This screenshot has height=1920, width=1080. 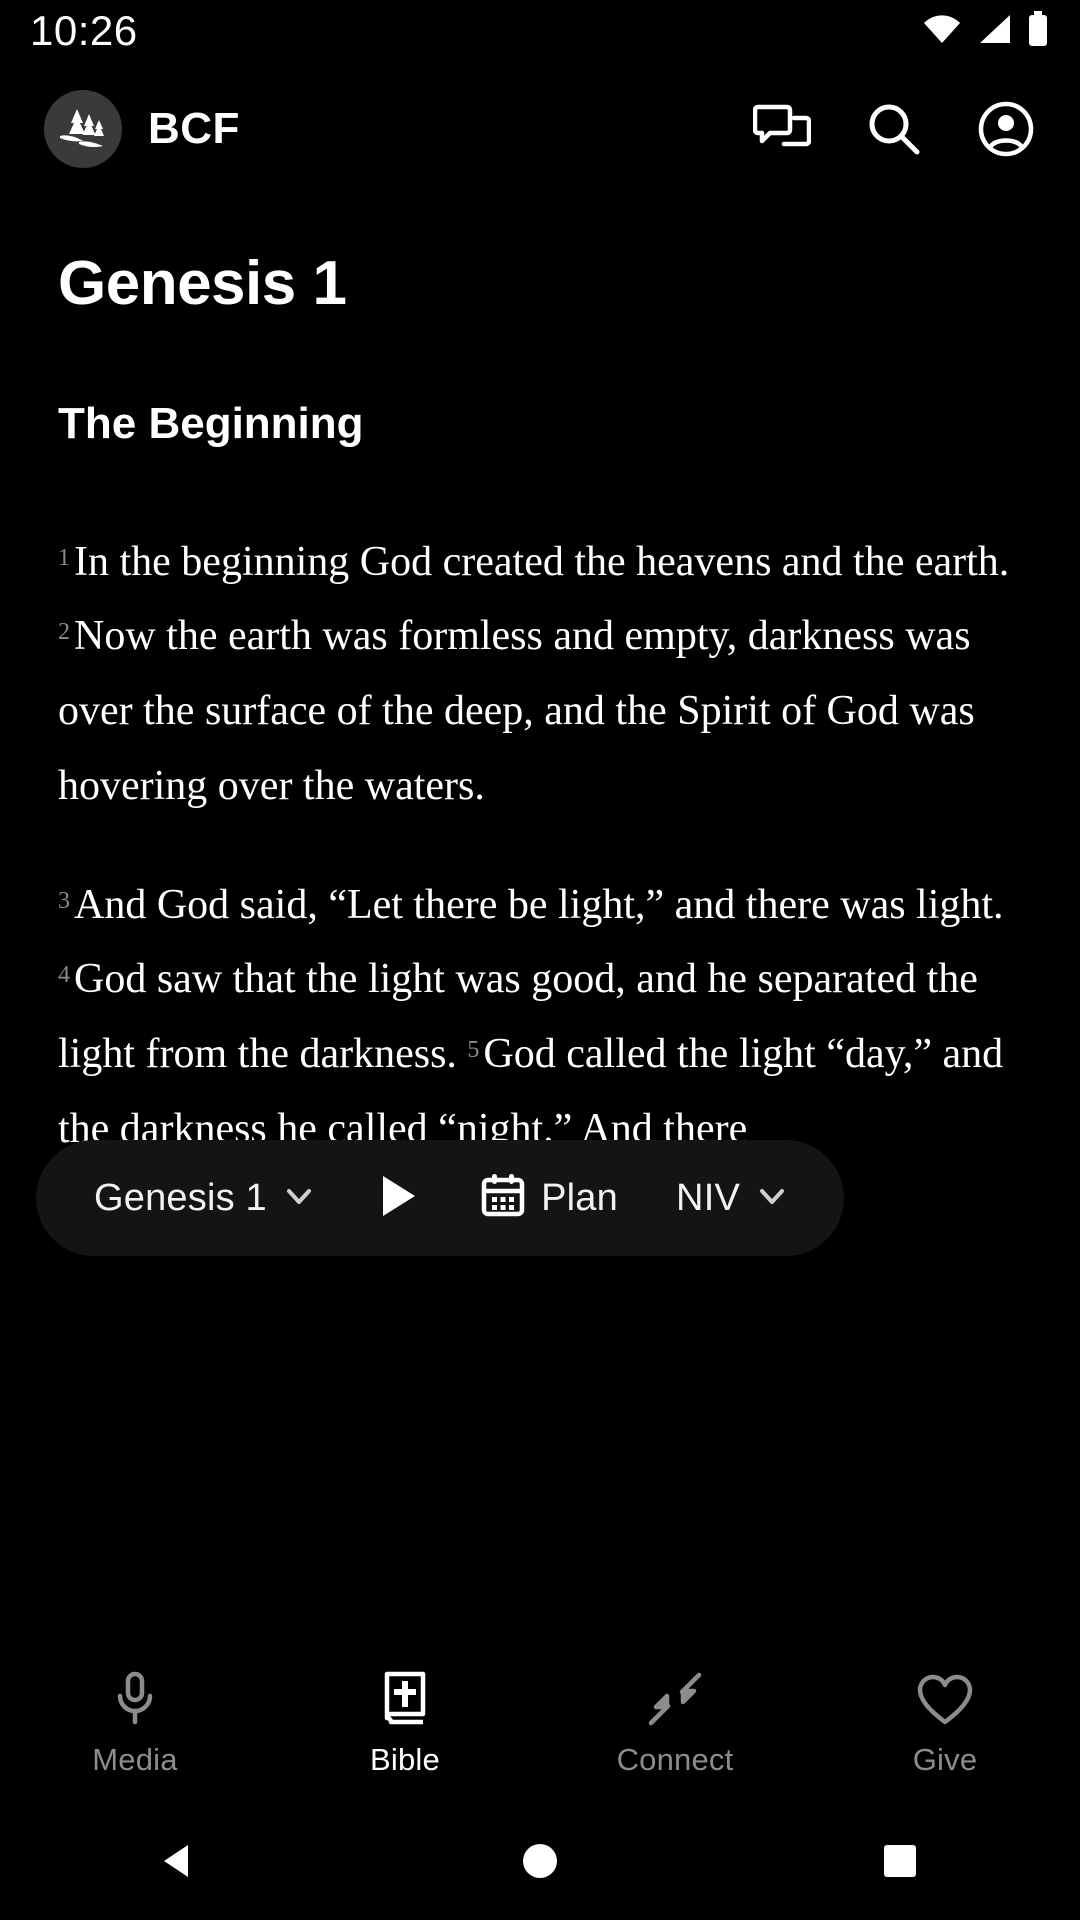 What do you see at coordinates (64, 632) in the screenshot?
I see `verse-number: 2` at bounding box center [64, 632].